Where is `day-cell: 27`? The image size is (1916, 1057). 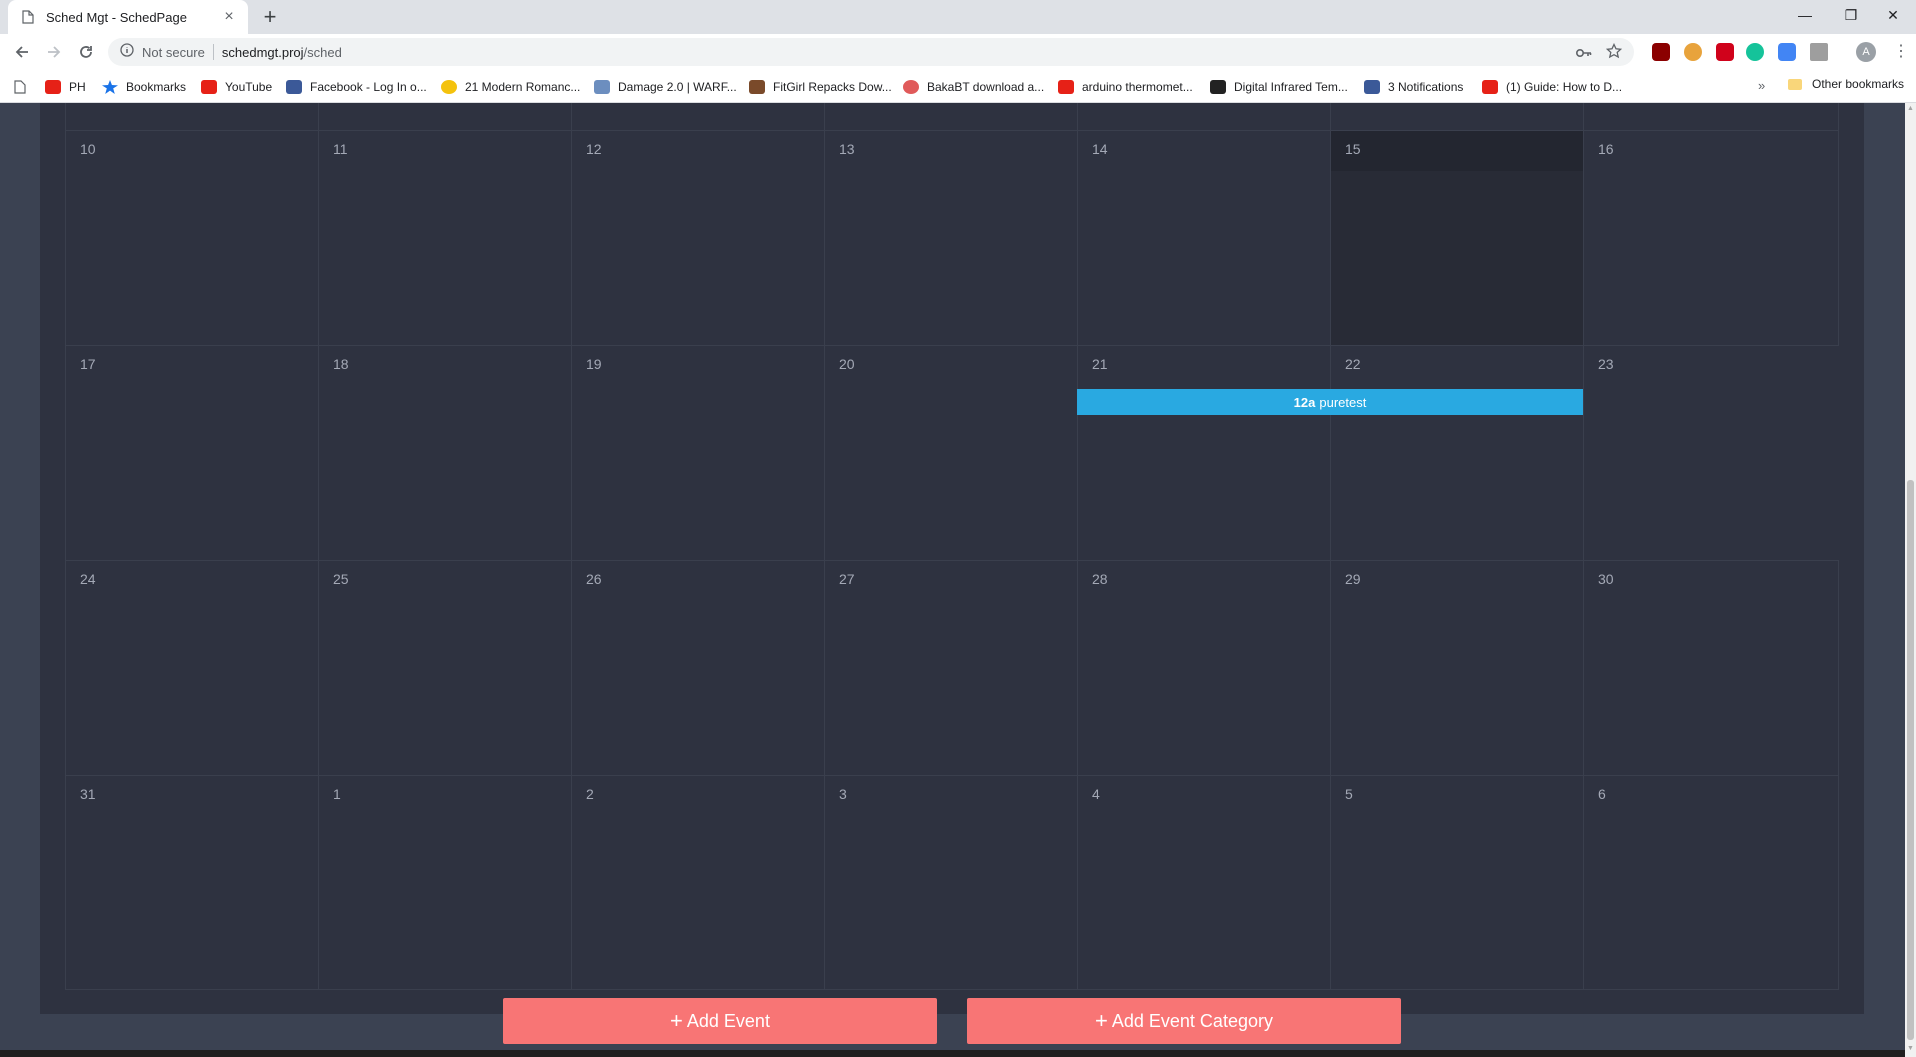 day-cell: 27 is located at coordinates (950, 668).